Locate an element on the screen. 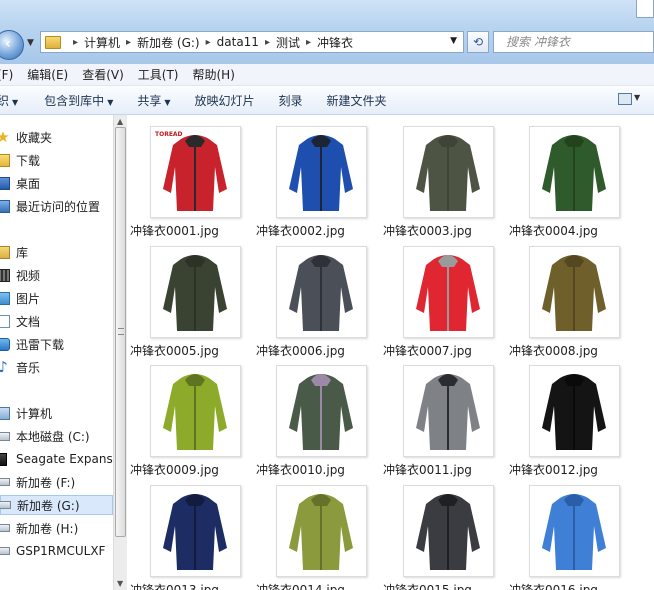 The image size is (654, 590). breadcrumb-volume-g: 新加卷 (G:) is located at coordinates (168, 42).